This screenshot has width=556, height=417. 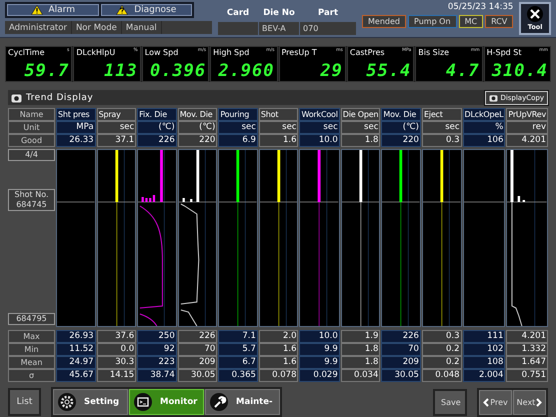 I want to click on nav-tab: Setting, so click(x=90, y=402).